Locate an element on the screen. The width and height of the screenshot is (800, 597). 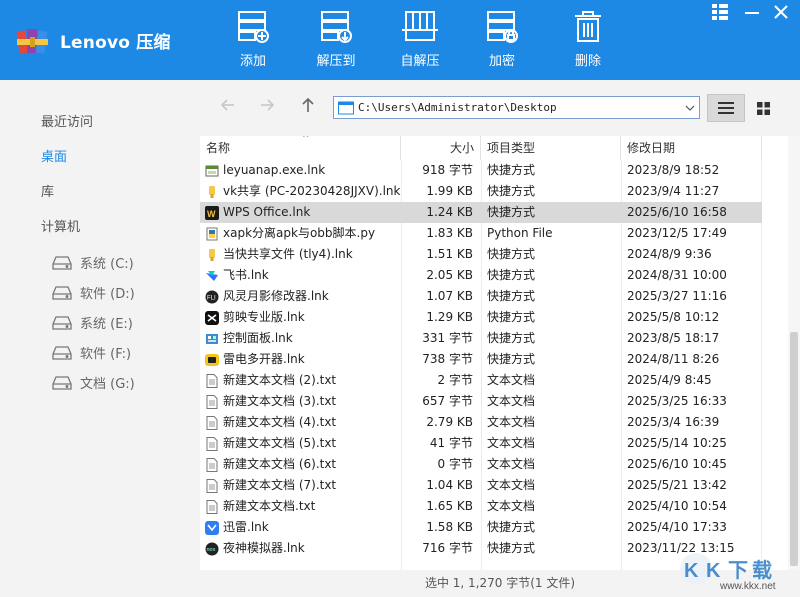
self-extract-button: 自解压 is located at coordinates (420, 41).